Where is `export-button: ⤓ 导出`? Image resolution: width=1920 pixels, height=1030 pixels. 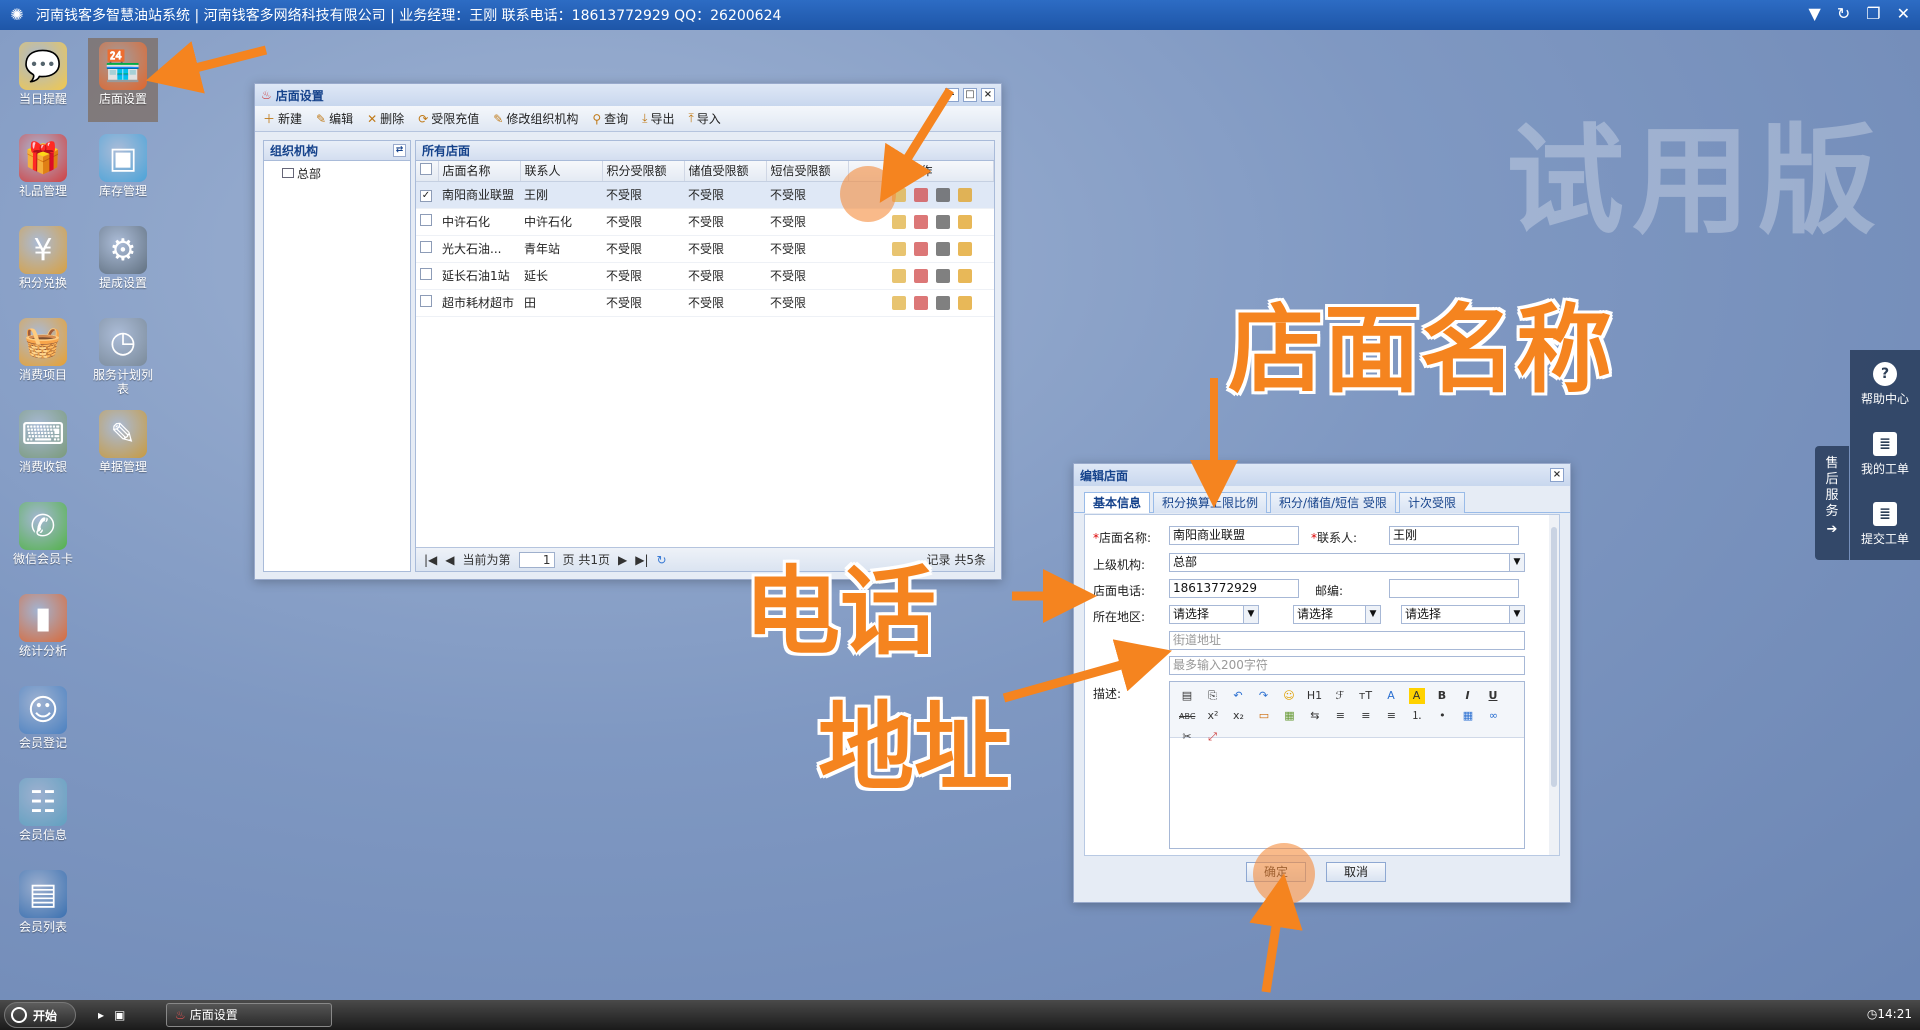
export-button: ⤓ 导出 is located at coordinates (658, 118).